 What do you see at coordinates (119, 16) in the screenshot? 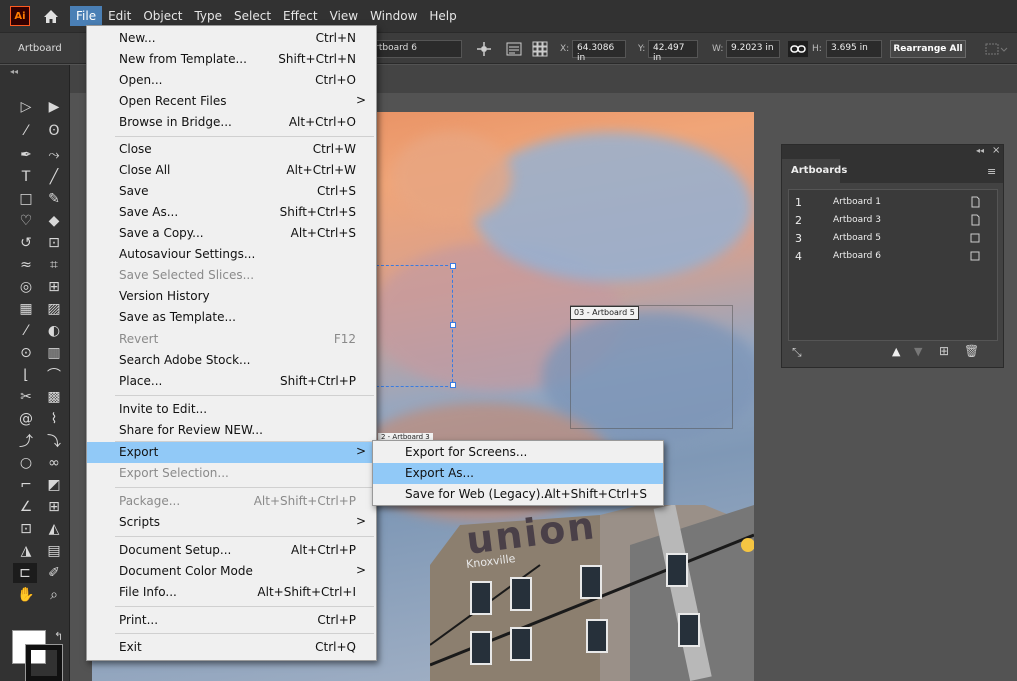
I see `menu-edit: Edit` at bounding box center [119, 16].